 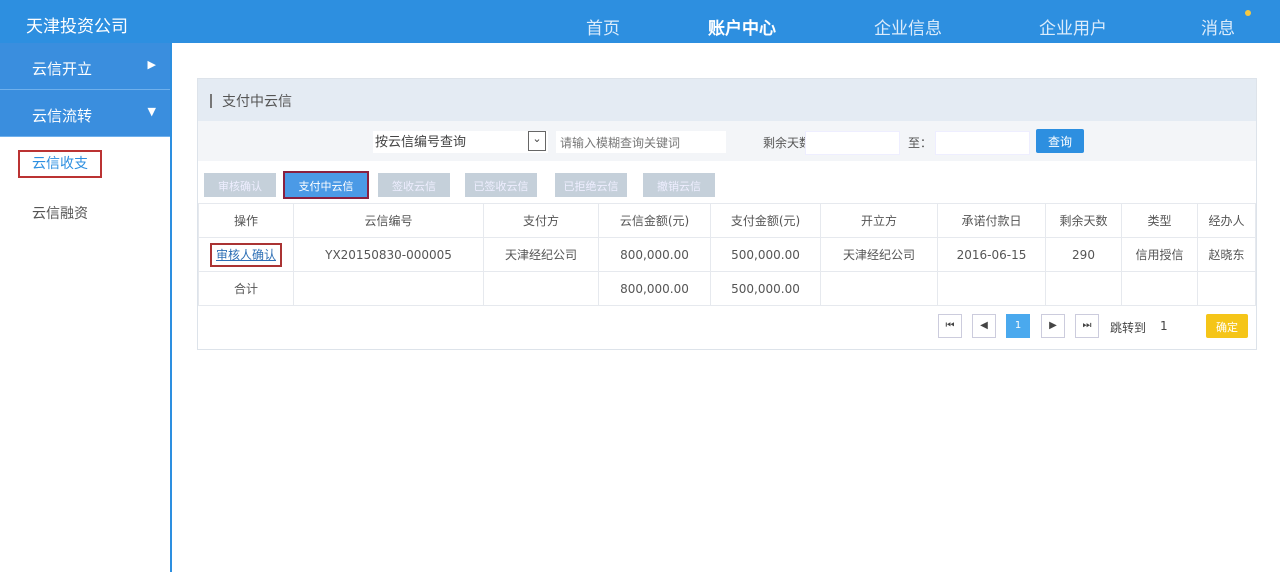 What do you see at coordinates (640, 21) in the screenshot?
I see `top-bar: 天津投资公司 首页 账户中心 企业信息 企业用户 消息` at bounding box center [640, 21].